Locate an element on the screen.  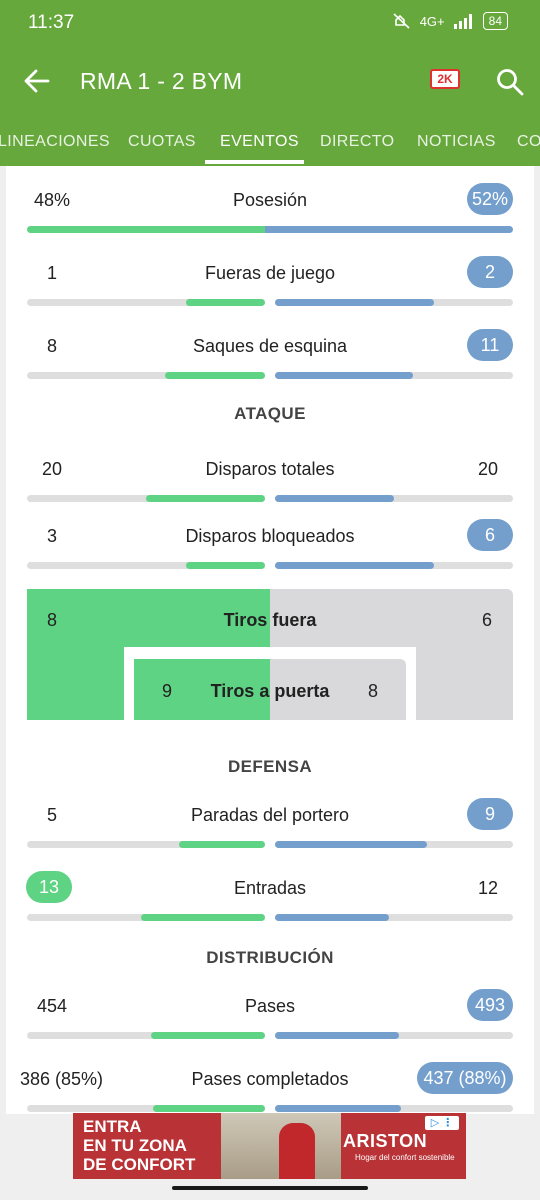
mute-icon is located at coordinates (401, 21).